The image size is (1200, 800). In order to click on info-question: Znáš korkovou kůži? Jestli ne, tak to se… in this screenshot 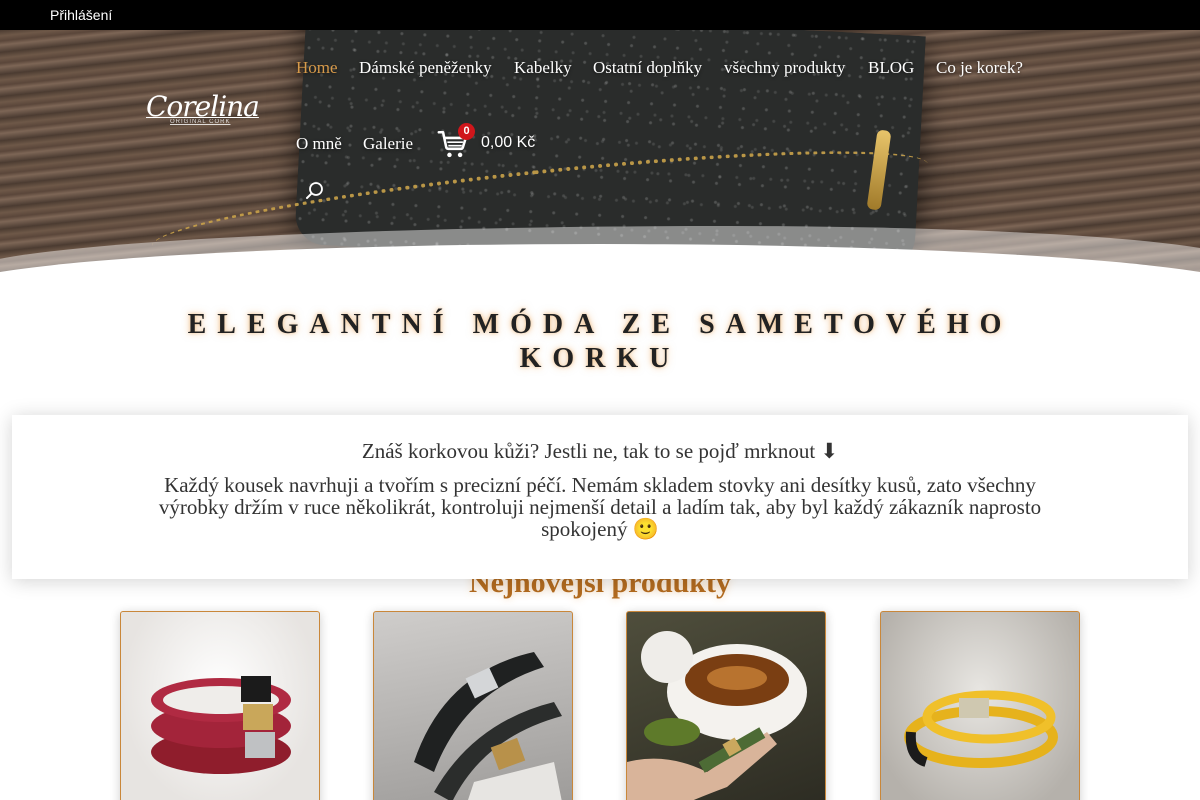, I will do `click(600, 451)`.